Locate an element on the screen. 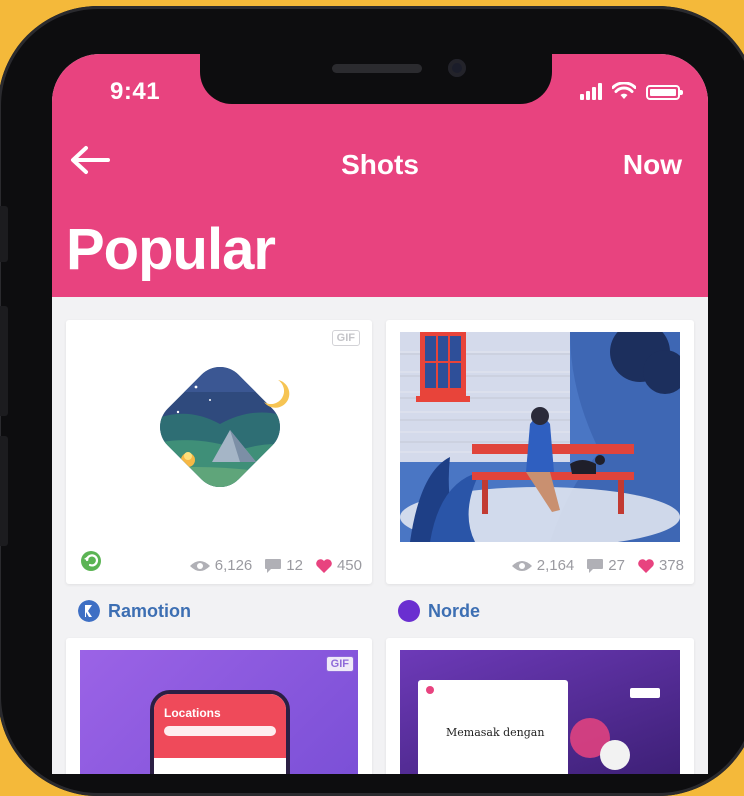 This screenshot has height=796, width=744. speaker is located at coordinates (377, 68).